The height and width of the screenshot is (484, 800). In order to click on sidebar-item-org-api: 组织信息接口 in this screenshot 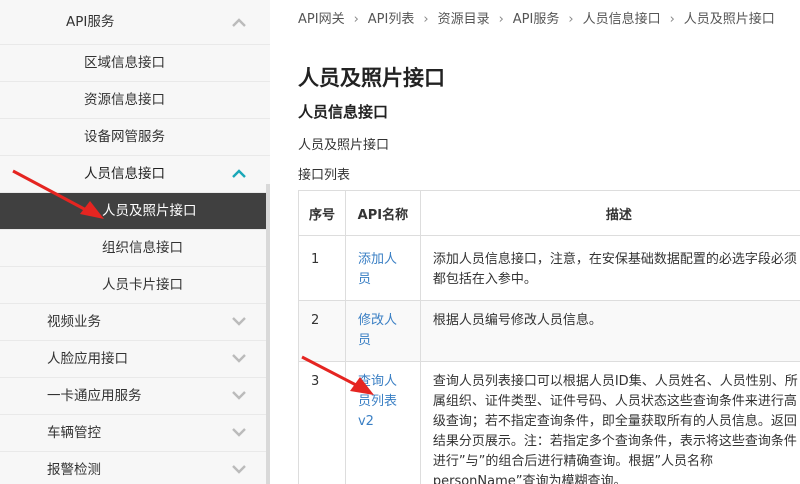, I will do `click(135, 248)`.